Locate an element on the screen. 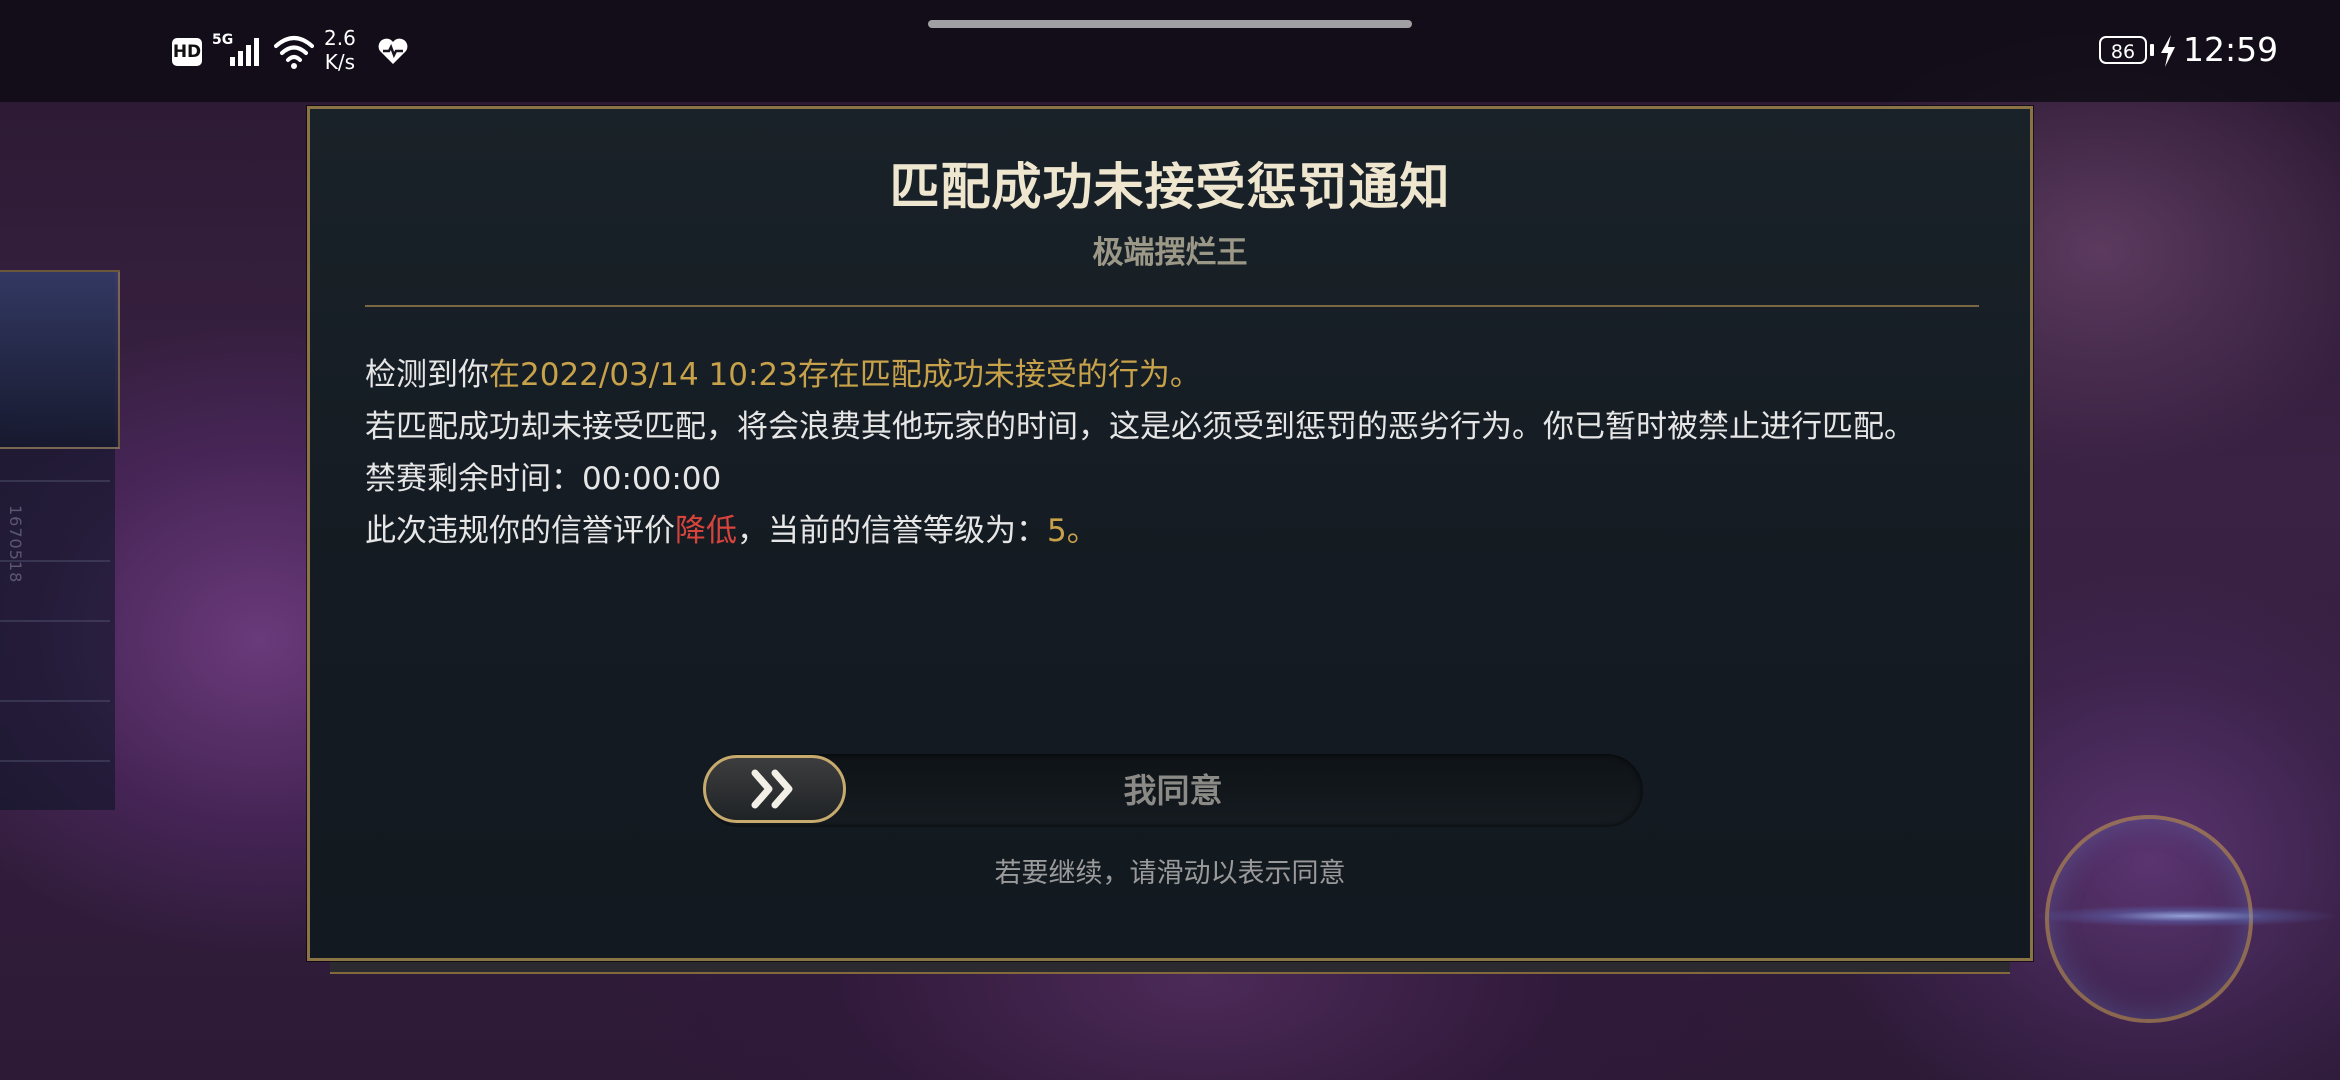 This screenshot has height=1080, width=2340. double-chevron-right-icon is located at coordinates (771, 789).